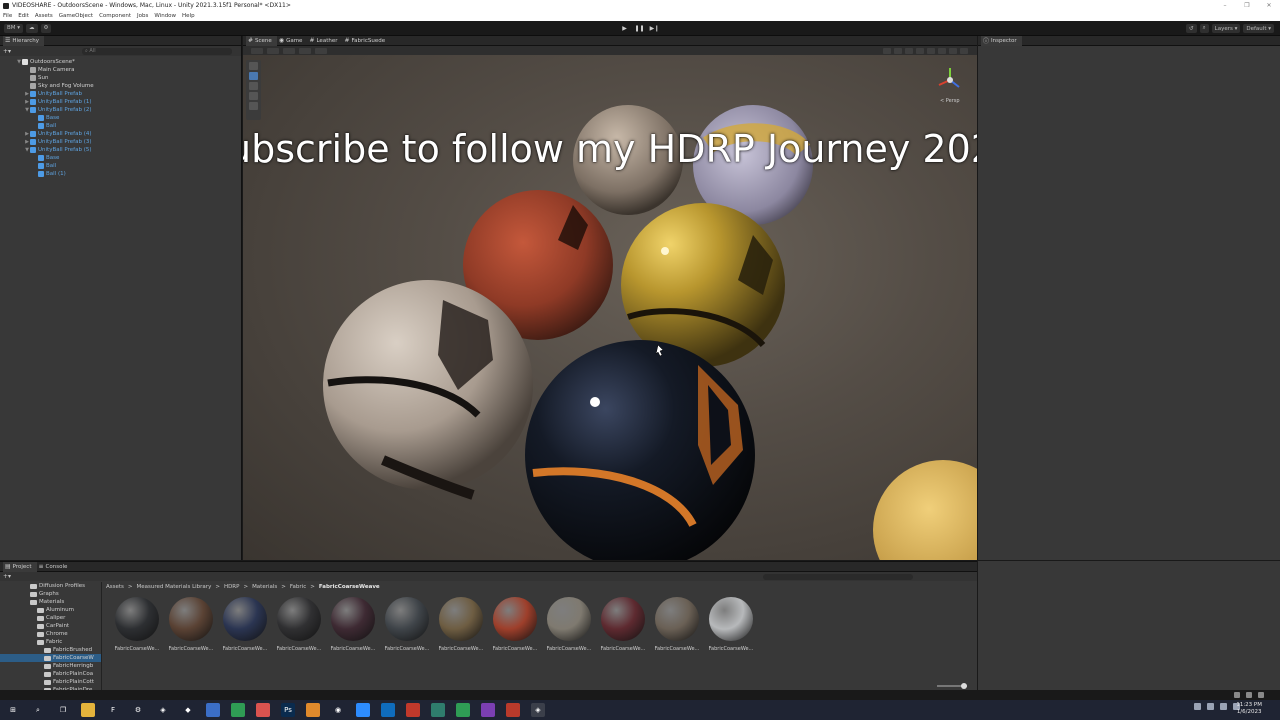  Describe the element at coordinates (50, 594) in the screenshot. I see `folder-item: Graphs` at that location.